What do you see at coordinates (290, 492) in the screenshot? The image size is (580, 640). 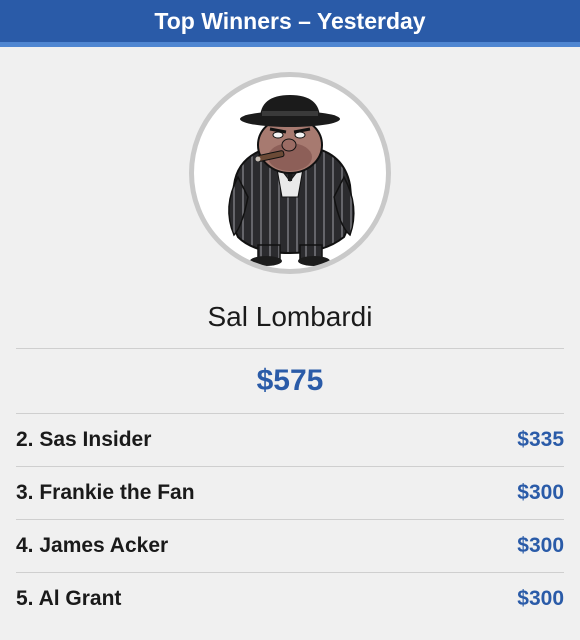 I see `list-item: 3. Frankie the Fan $300` at bounding box center [290, 492].